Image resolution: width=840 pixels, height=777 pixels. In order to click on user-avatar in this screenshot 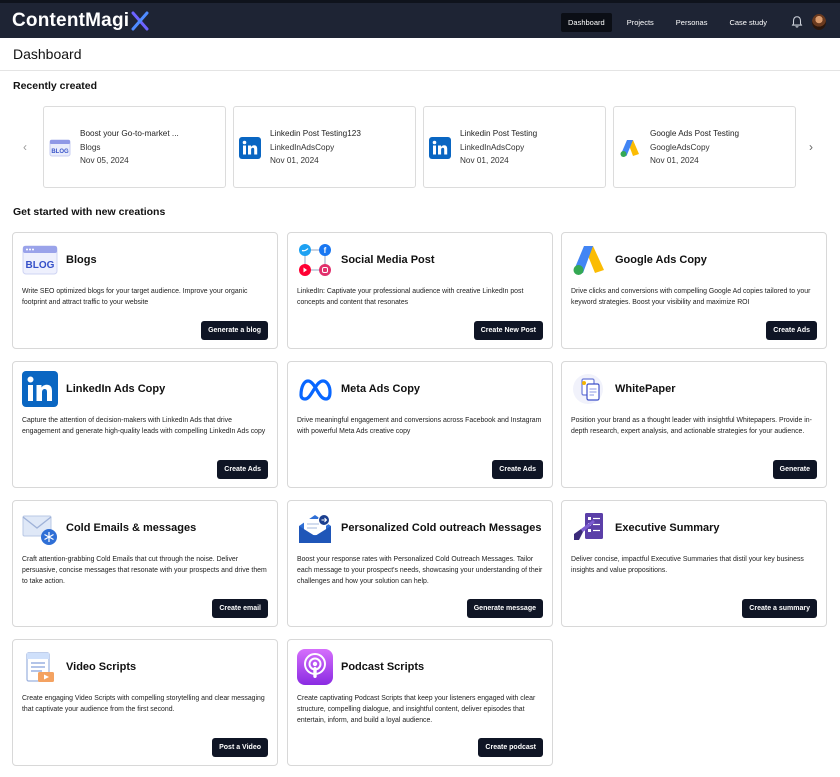, I will do `click(819, 22)`.